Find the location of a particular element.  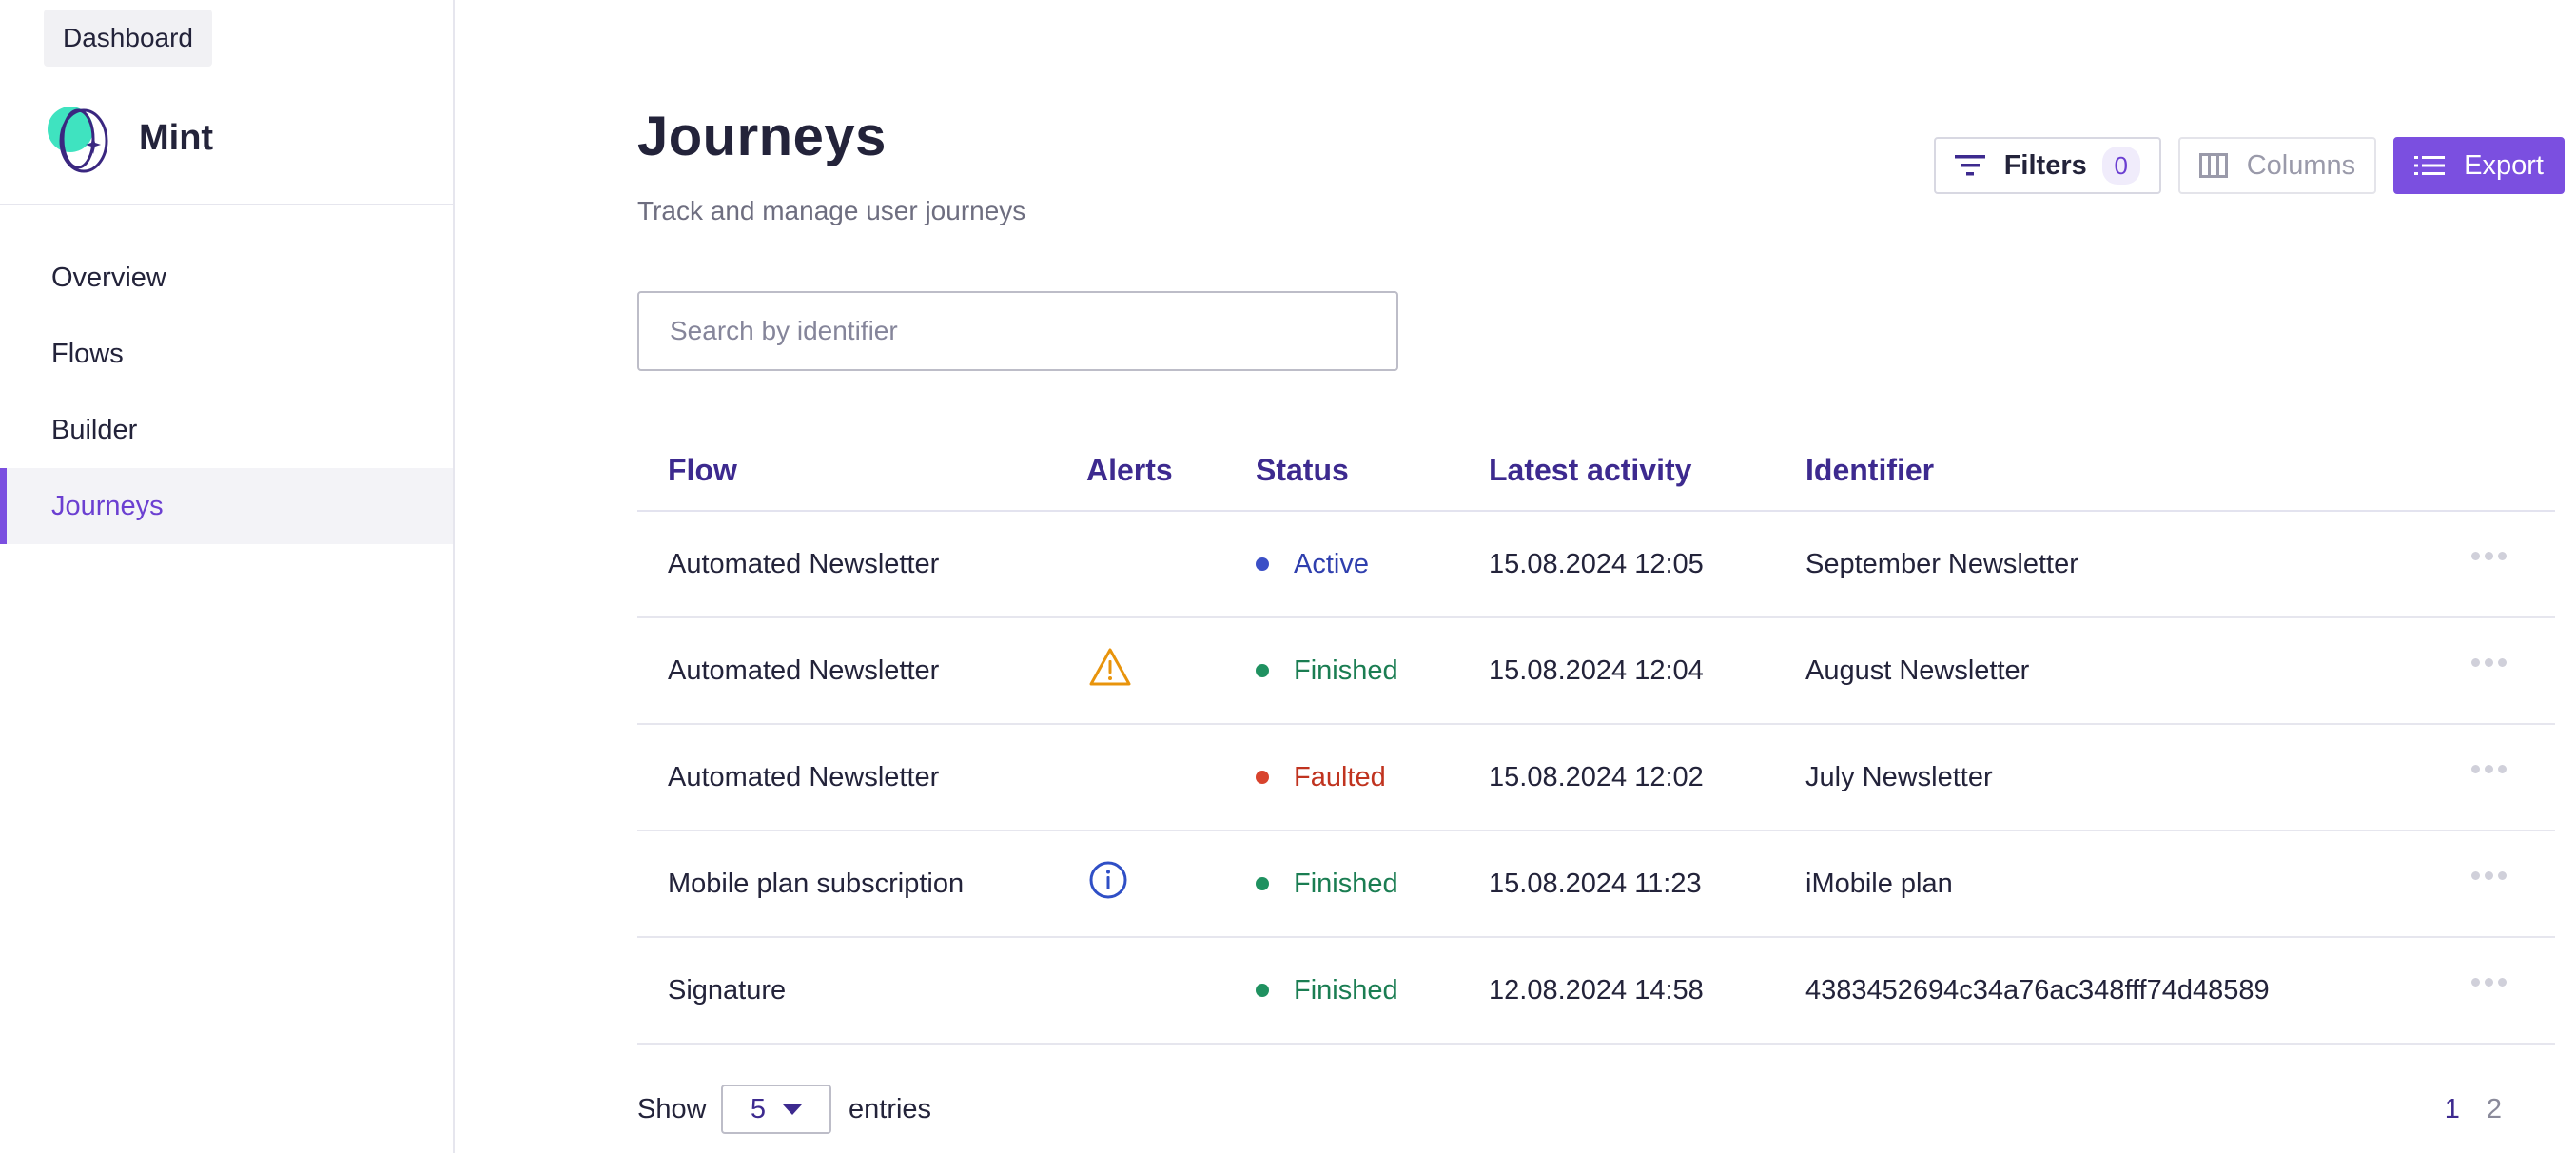

identifier-cell: 4383452694c34a76ac348fff74d48589 is located at coordinates (2037, 990).